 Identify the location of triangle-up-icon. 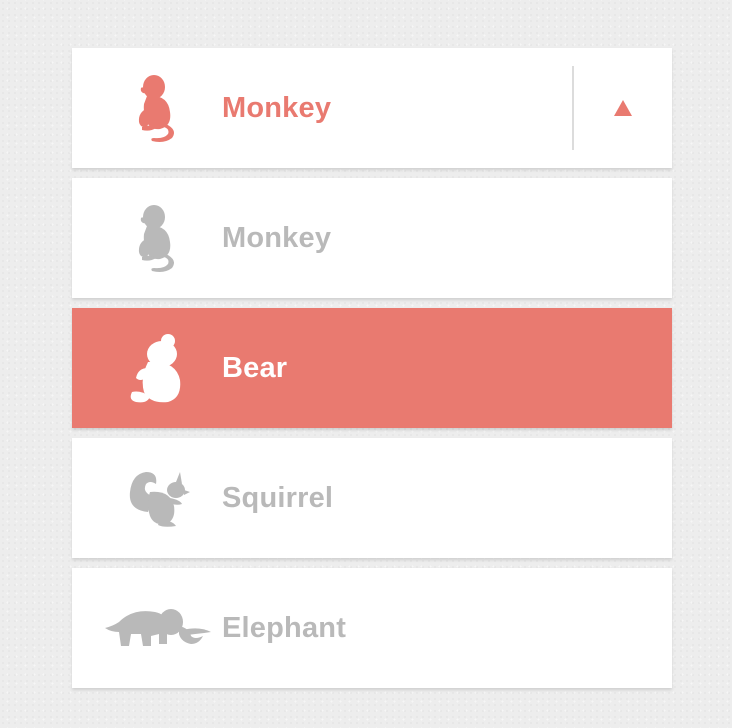
(623, 108).